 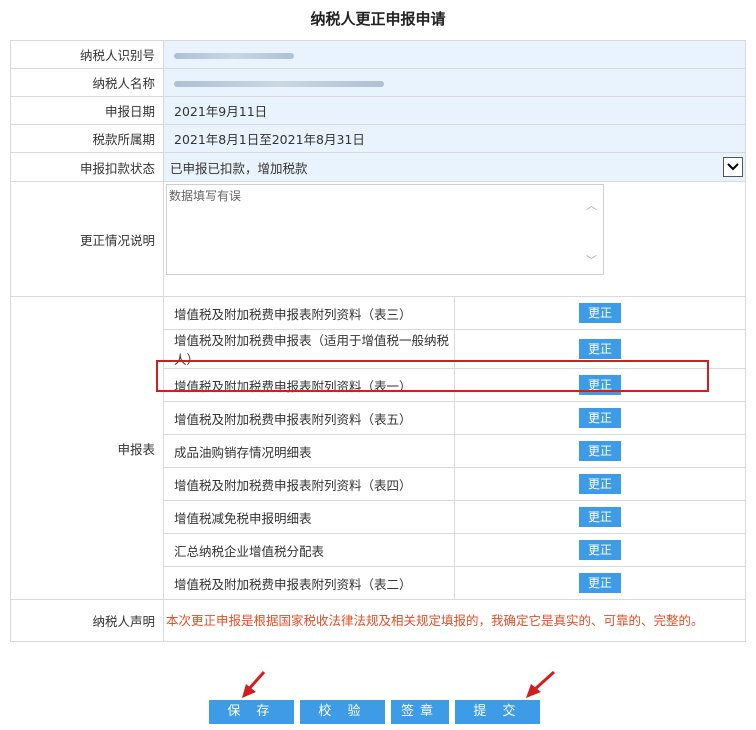 What do you see at coordinates (420, 712) in the screenshot?
I see `sign-button: 签章` at bounding box center [420, 712].